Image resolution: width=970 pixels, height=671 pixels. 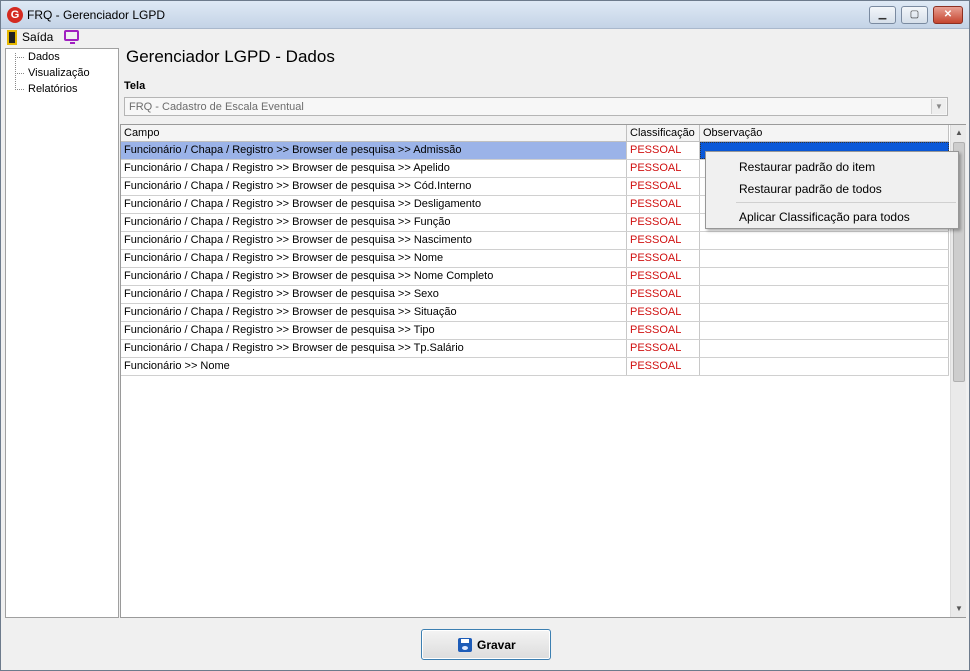 What do you see at coordinates (46, 89) in the screenshot?
I see `sidebar-item-relatorios: Relatórios` at bounding box center [46, 89].